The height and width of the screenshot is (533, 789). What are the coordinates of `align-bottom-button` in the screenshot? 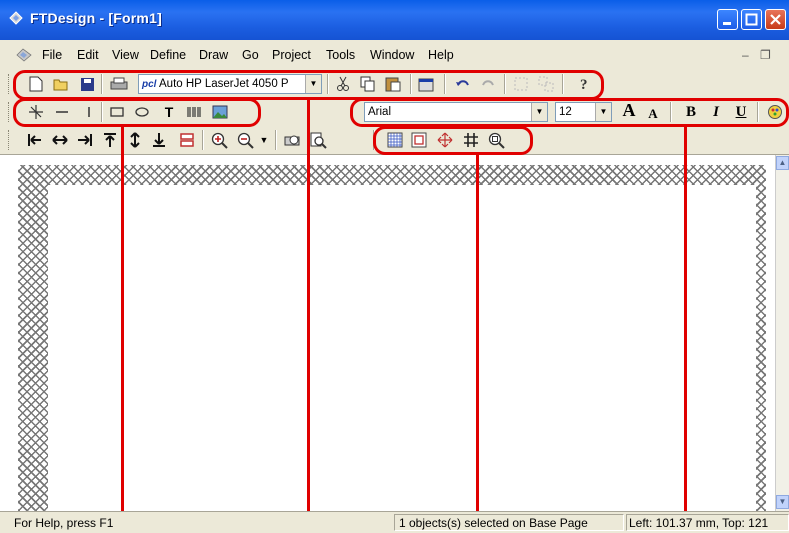 It's located at (159, 140).